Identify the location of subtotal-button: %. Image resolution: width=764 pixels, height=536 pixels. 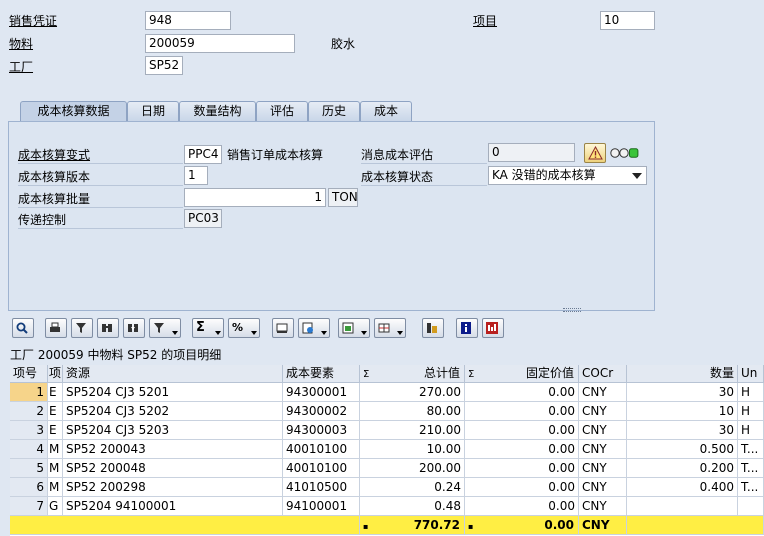
(244, 328).